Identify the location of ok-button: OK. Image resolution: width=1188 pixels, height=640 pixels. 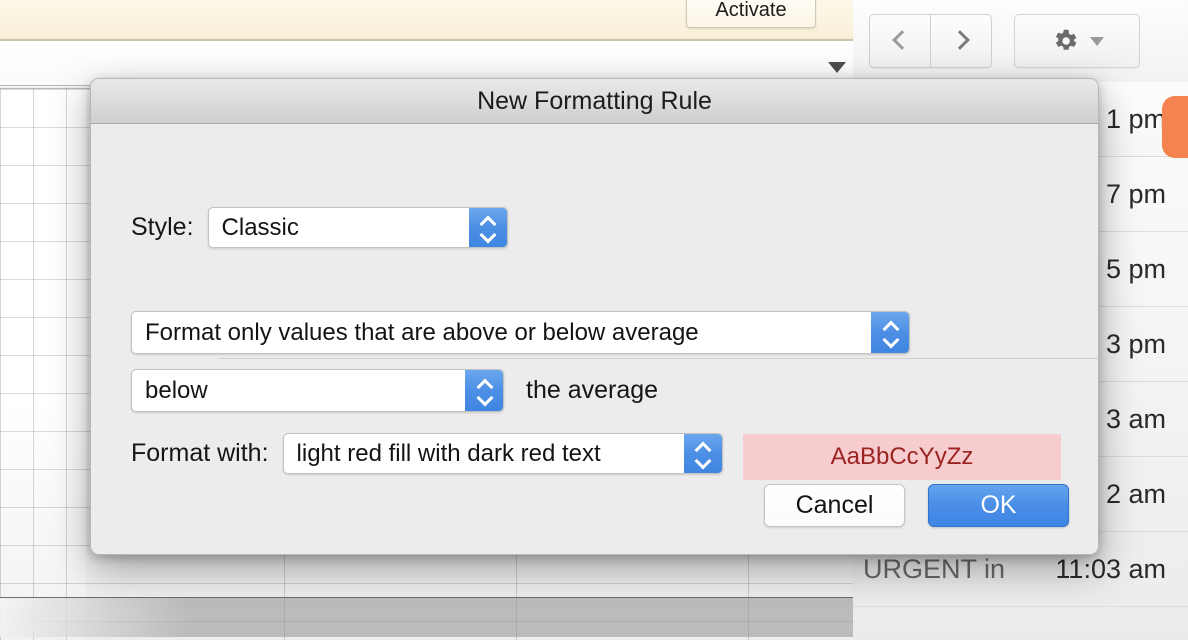
(998, 505).